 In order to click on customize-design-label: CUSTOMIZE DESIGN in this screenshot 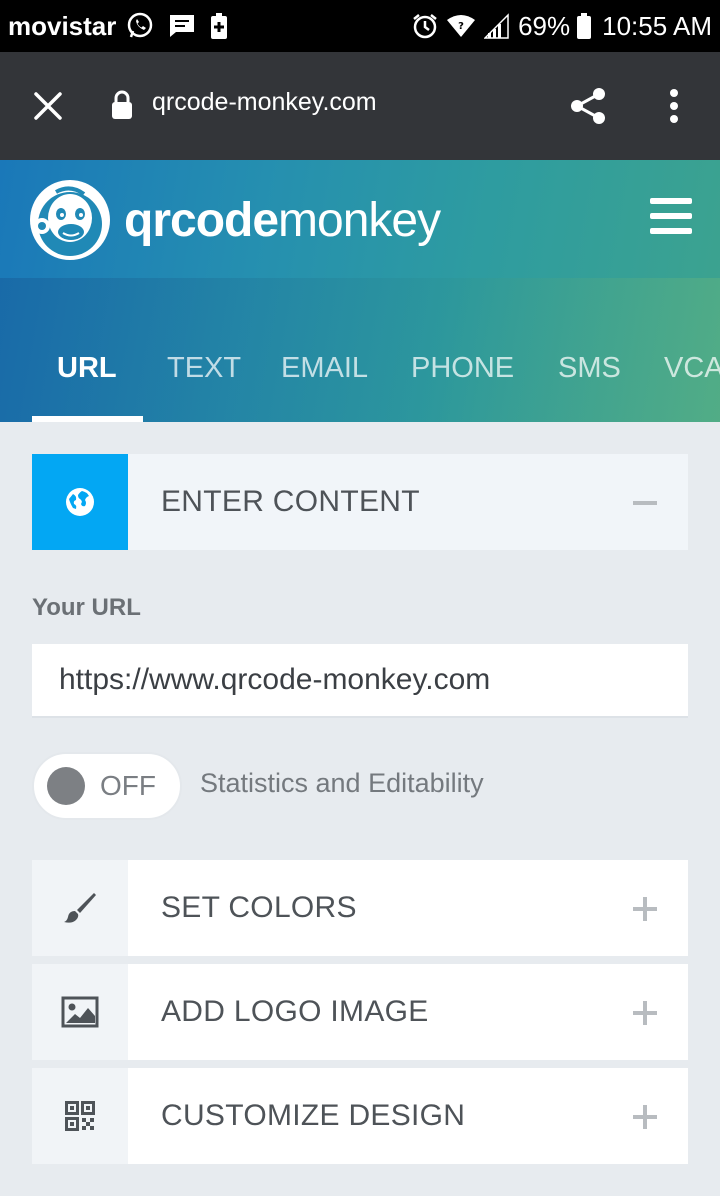, I will do `click(313, 1115)`.